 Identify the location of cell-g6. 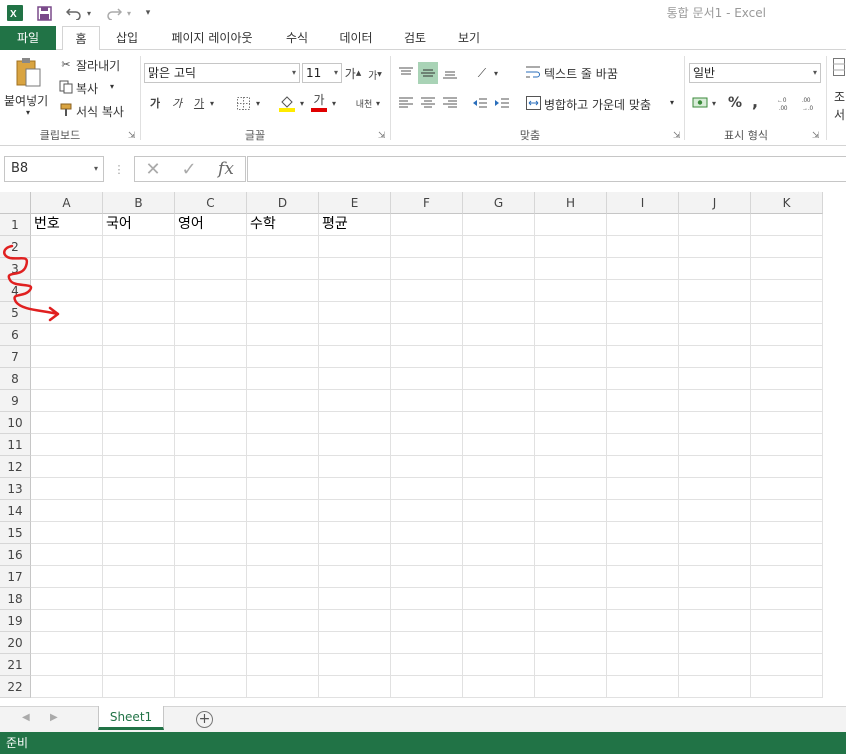
(499, 335).